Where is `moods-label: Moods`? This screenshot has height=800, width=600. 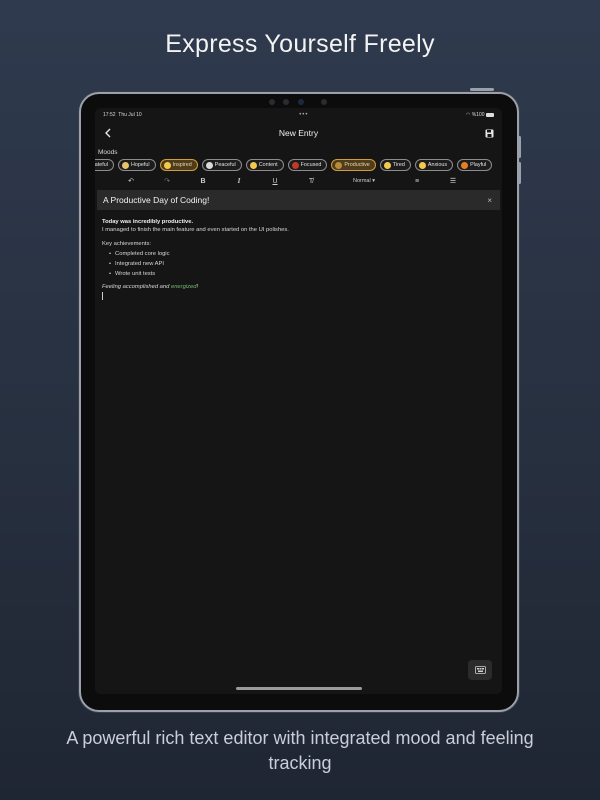
moods-label: Moods is located at coordinates (108, 152).